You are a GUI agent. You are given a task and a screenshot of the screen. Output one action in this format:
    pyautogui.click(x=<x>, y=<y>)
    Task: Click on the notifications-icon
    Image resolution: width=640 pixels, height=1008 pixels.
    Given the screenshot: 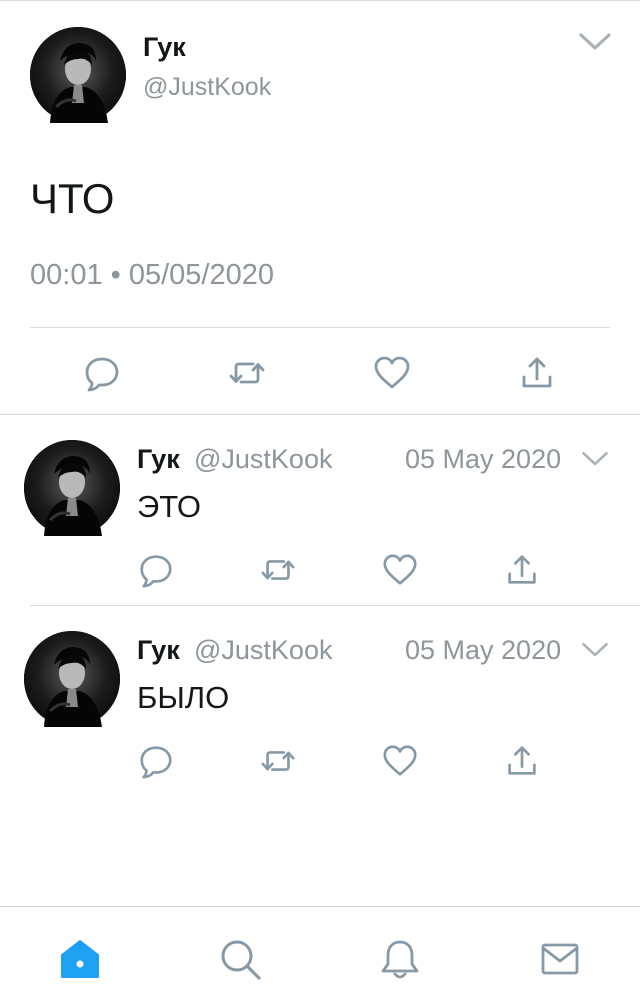 What is the action you would take?
    pyautogui.click(x=400, y=959)
    